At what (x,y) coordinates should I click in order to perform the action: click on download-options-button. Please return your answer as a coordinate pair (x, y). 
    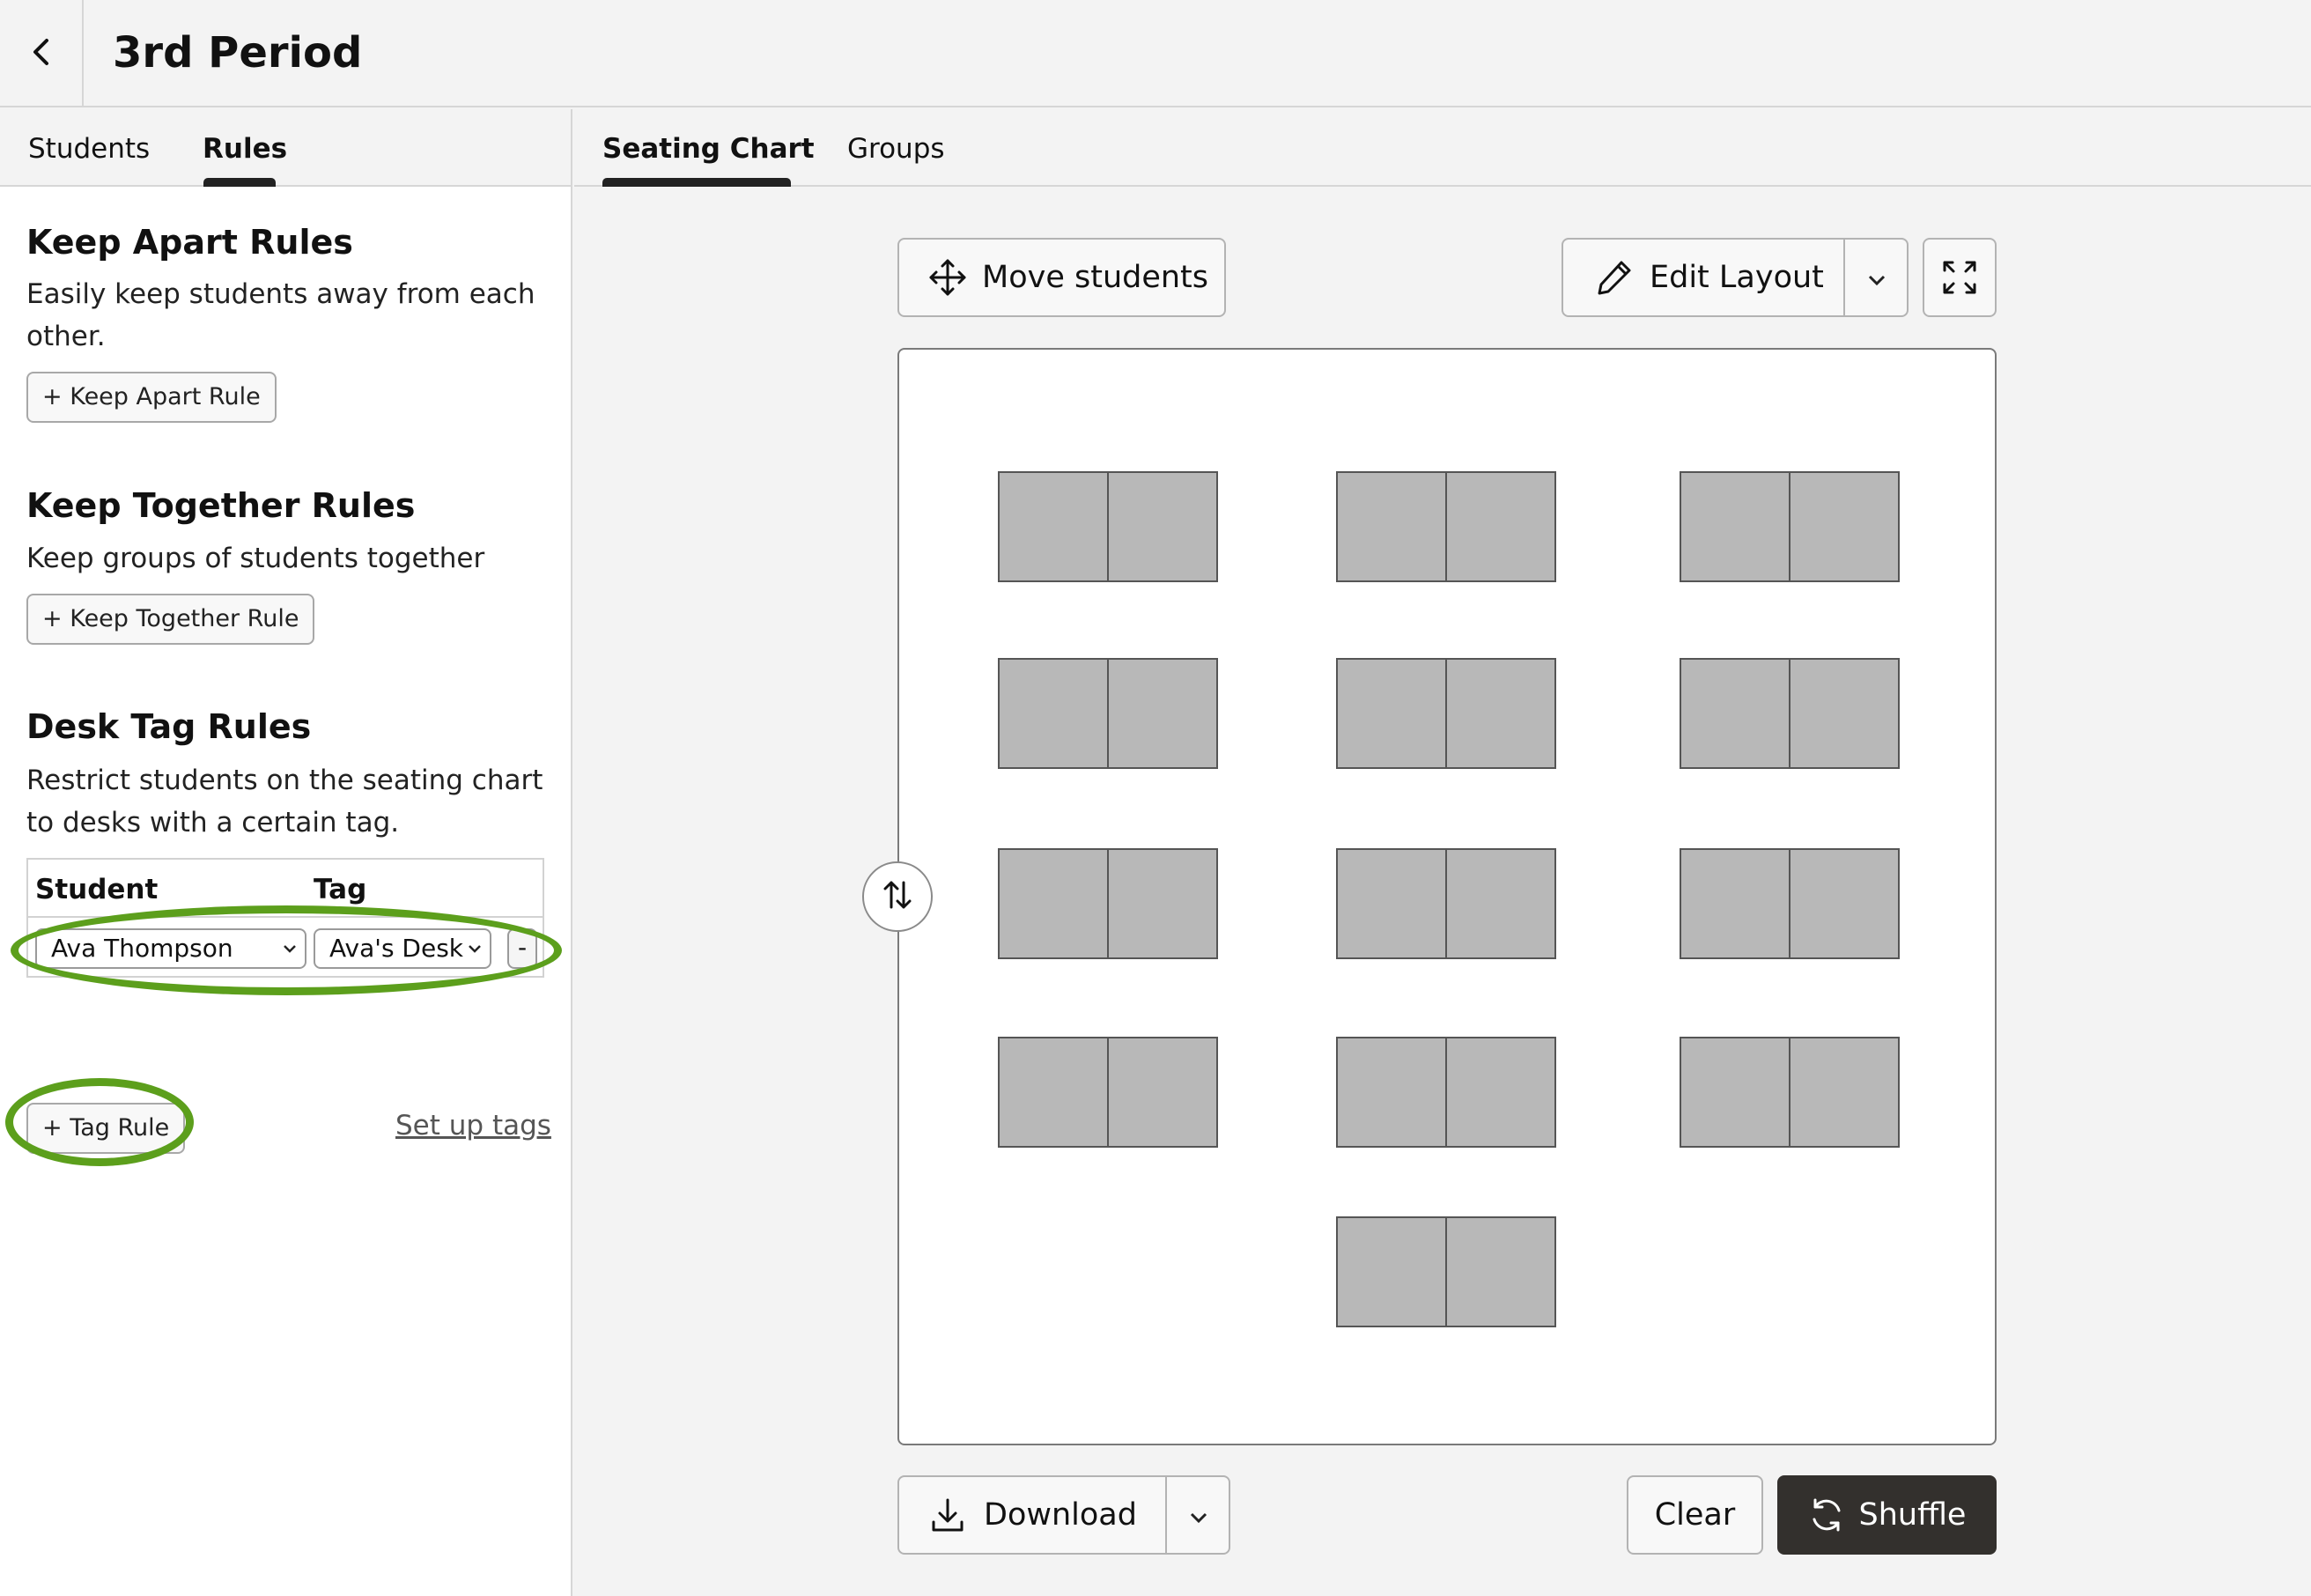
    Looking at the image, I should click on (1198, 1515).